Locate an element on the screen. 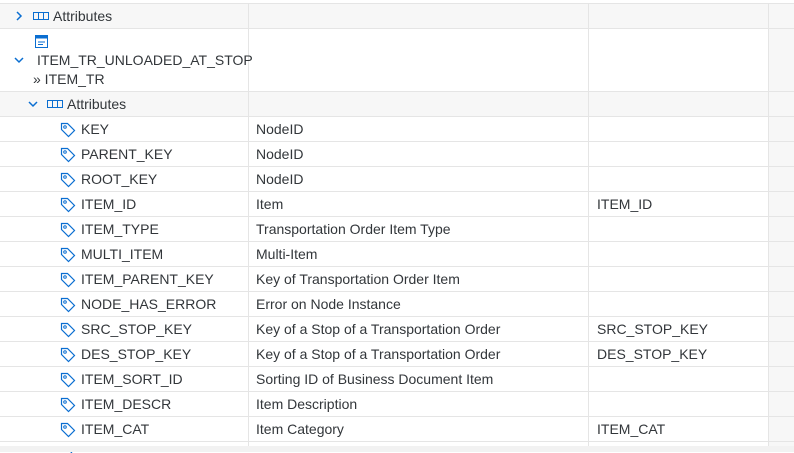 This screenshot has height=453, width=794. attribute-name: SRC_STOP_KEY is located at coordinates (137, 329).